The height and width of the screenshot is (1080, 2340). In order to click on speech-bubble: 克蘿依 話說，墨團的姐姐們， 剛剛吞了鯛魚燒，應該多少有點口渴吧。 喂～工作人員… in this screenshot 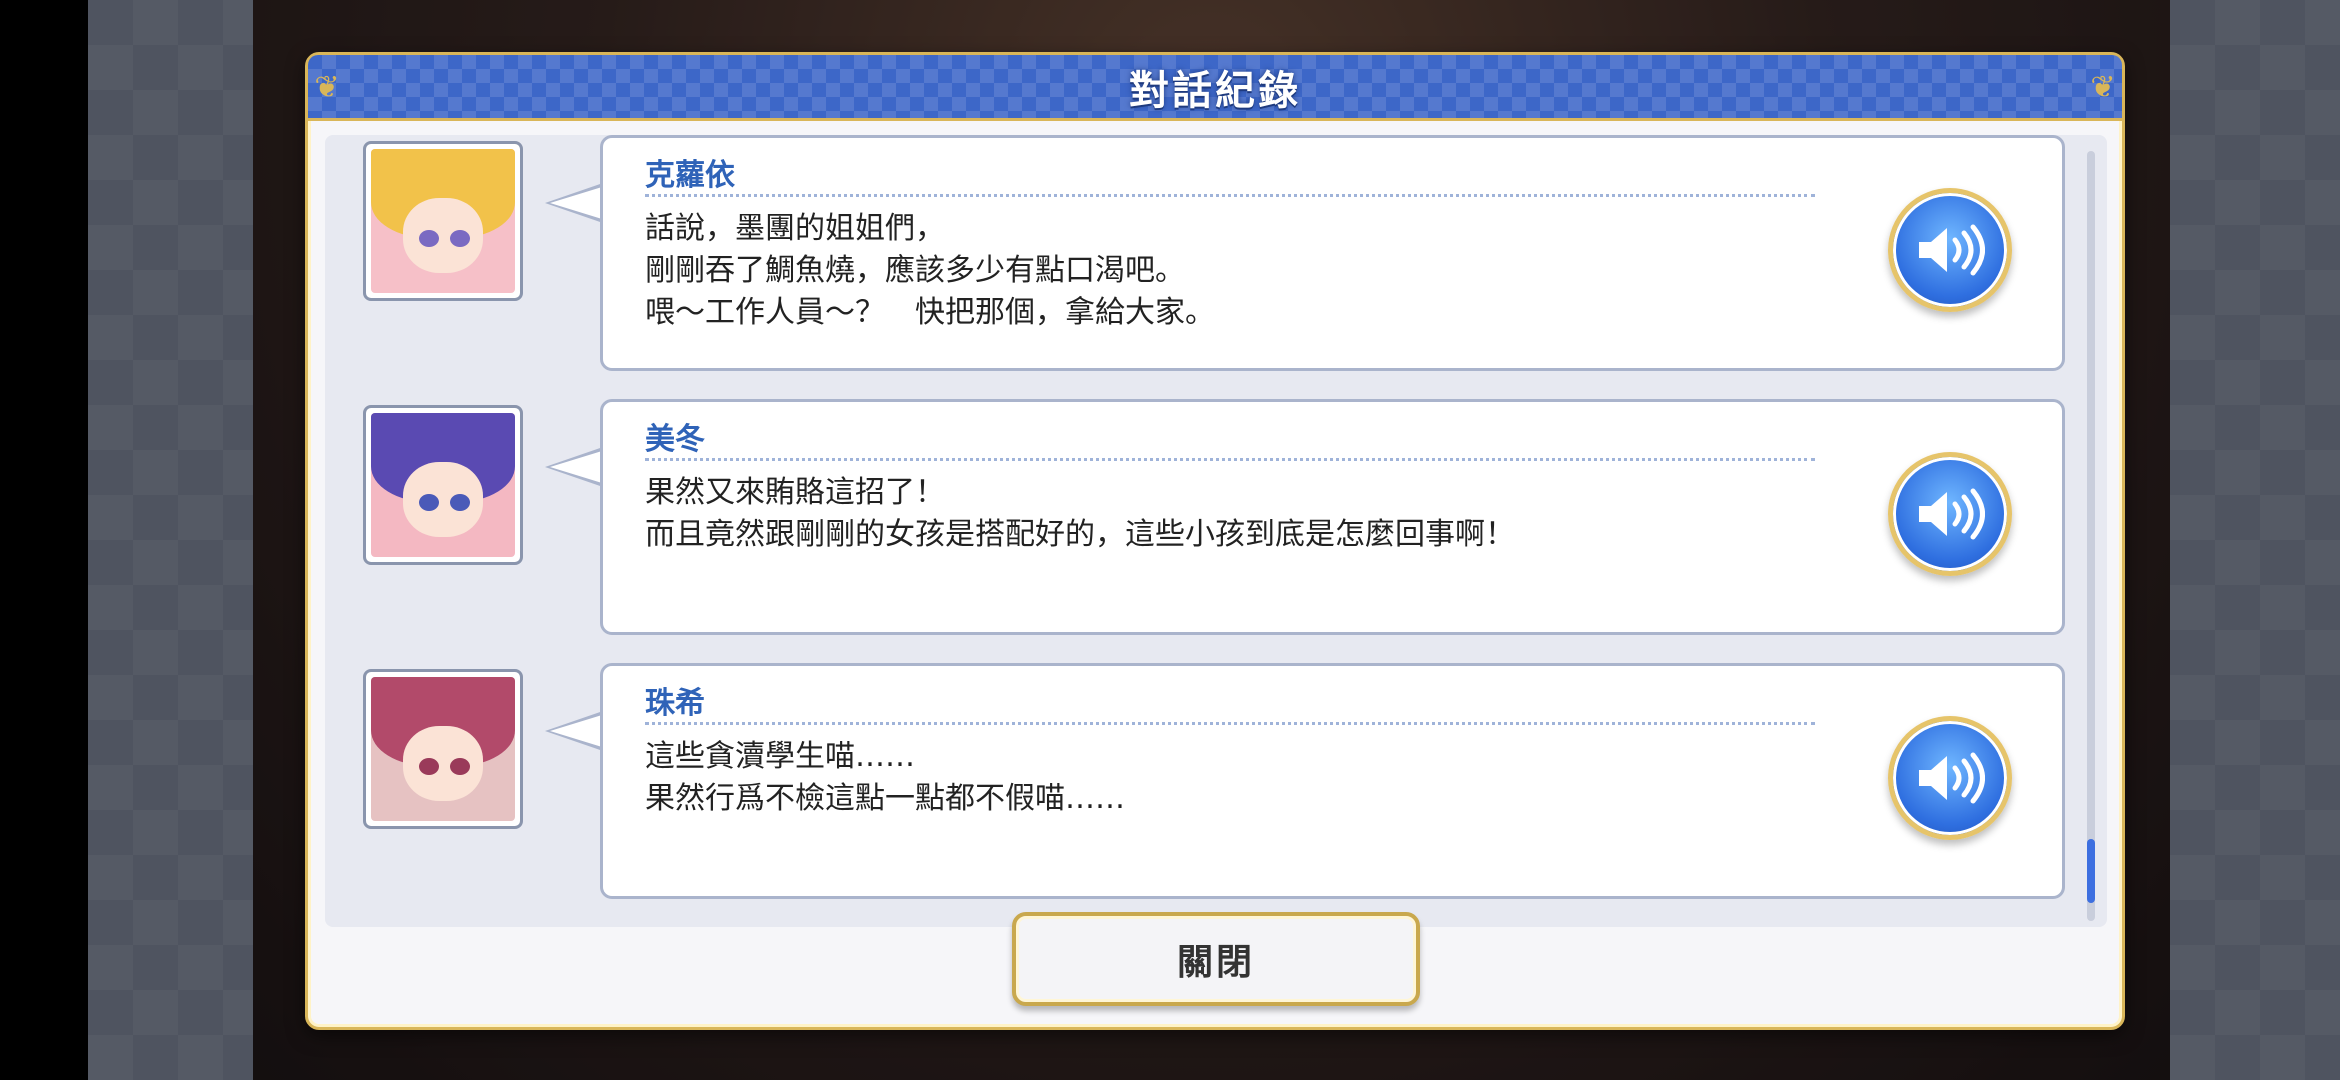, I will do `click(1332, 253)`.